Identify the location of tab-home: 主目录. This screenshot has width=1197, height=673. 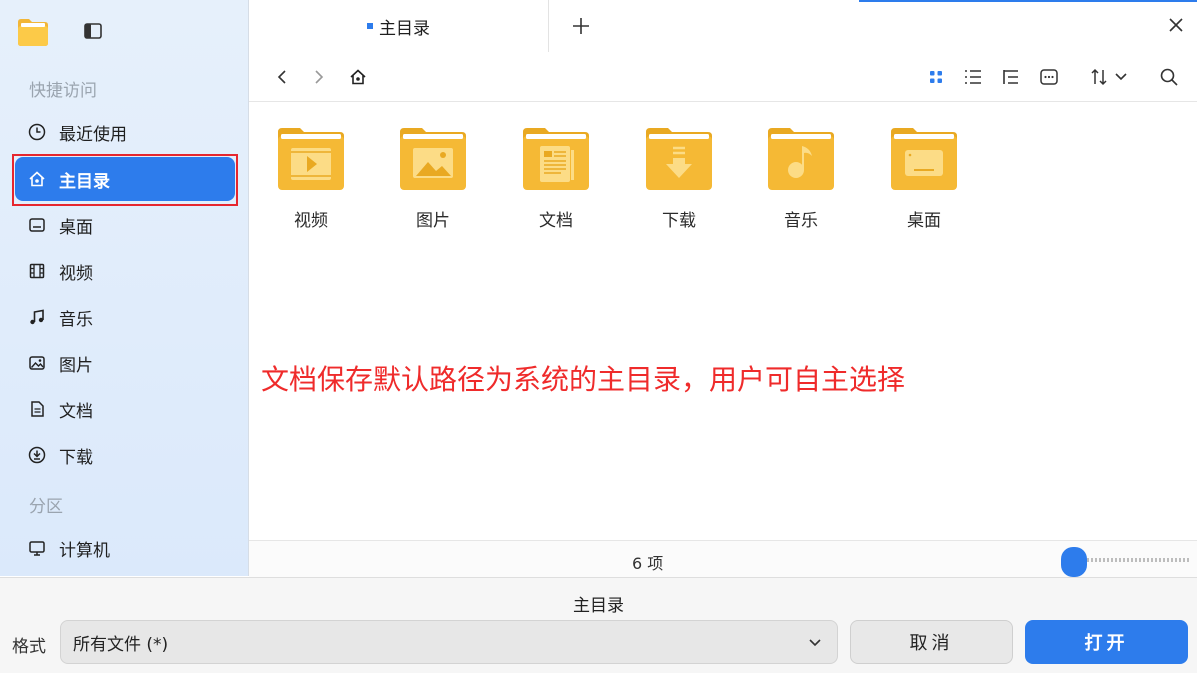
(399, 26).